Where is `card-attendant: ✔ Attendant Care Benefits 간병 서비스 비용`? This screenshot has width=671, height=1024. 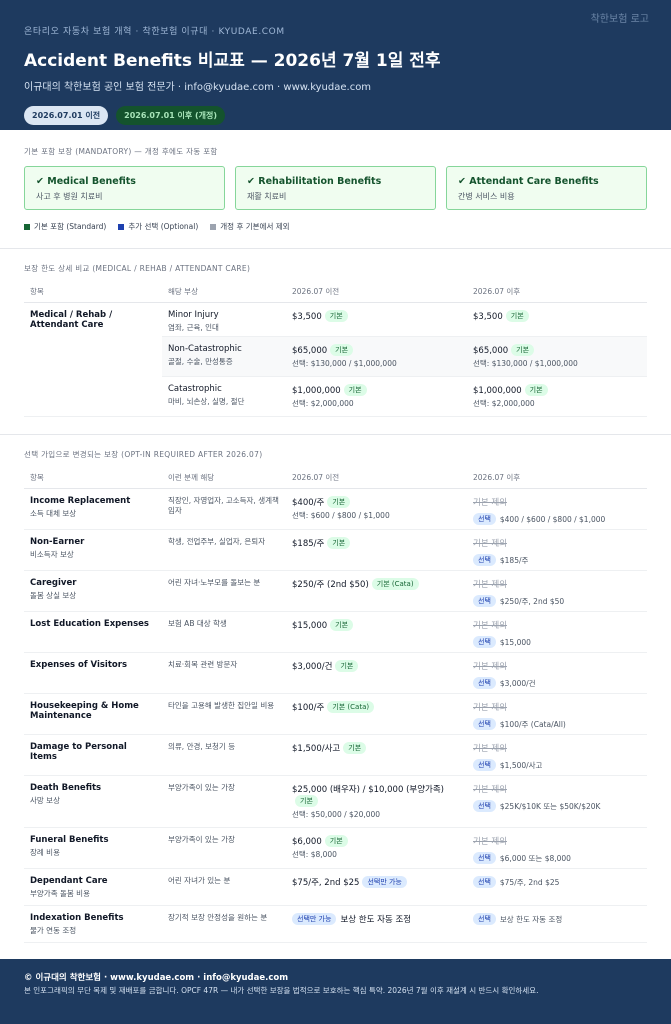 card-attendant: ✔ Attendant Care Benefits 간병 서비스 비용 is located at coordinates (546, 188).